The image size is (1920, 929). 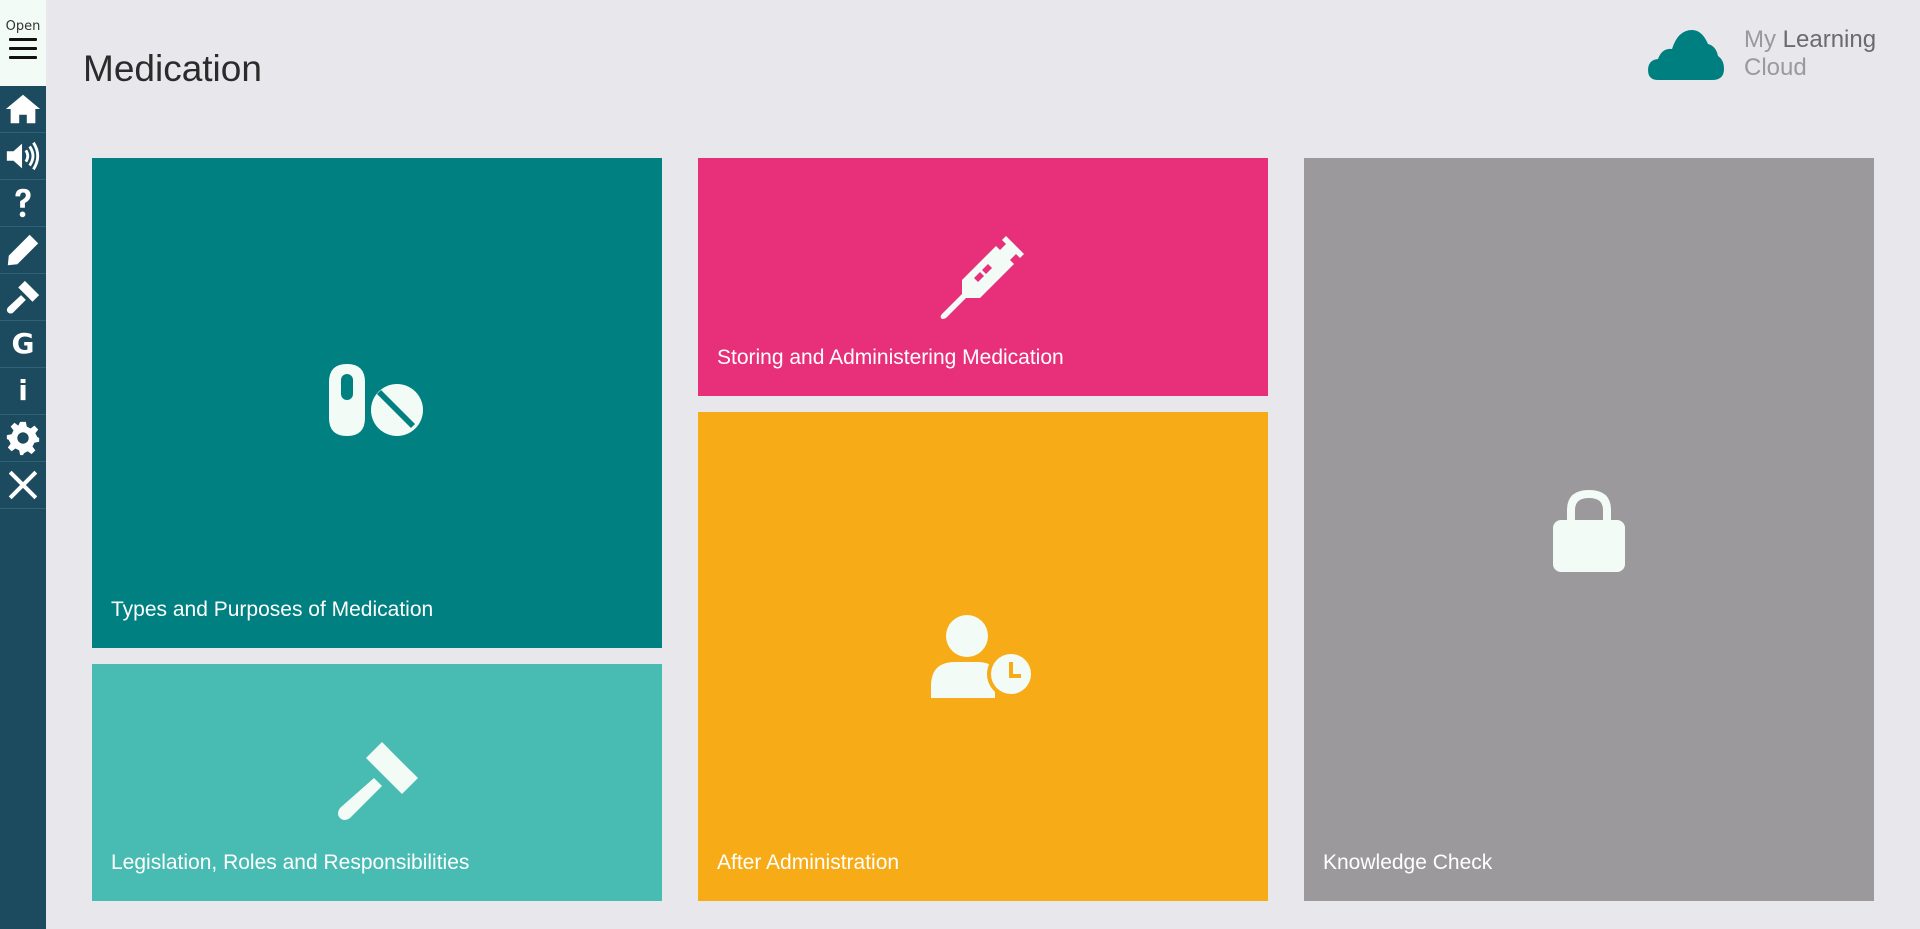 I want to click on sidebar-item-settings, so click(x=23, y=438).